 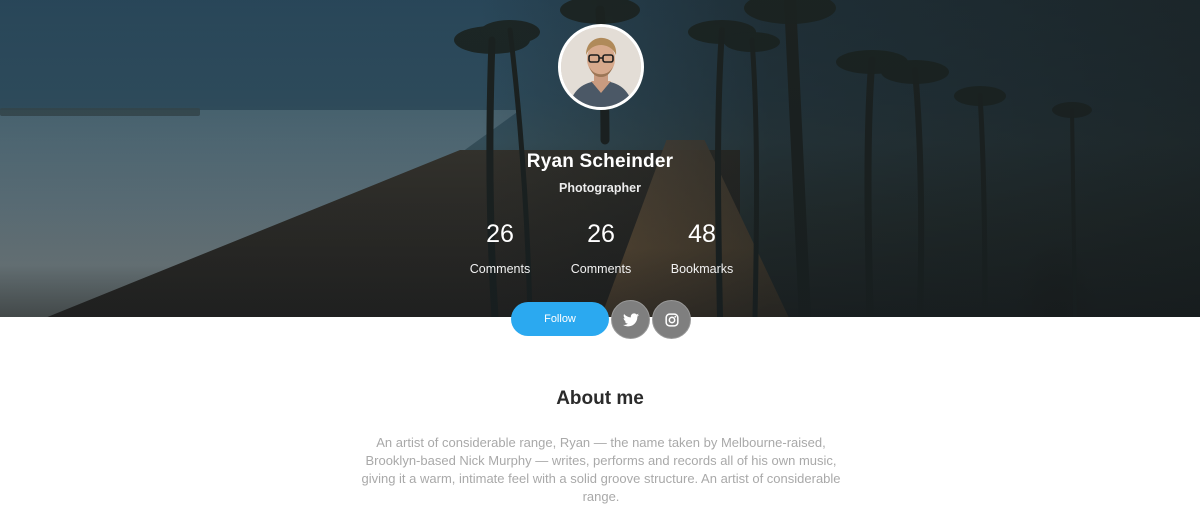 I want to click on stat-value: 48, so click(x=702, y=234).